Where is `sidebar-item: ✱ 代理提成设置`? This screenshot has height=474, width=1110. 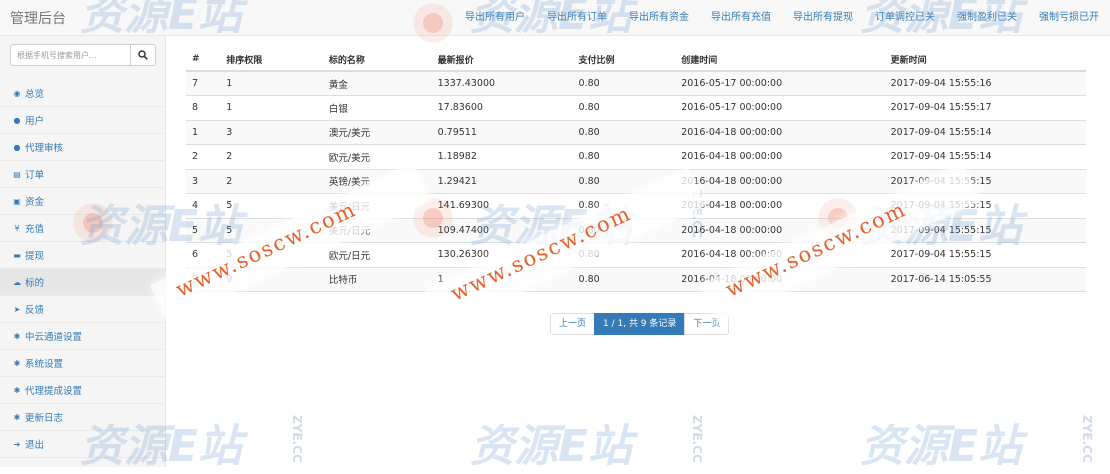
sidebar-item: ✱ 代理提成设置 is located at coordinates (82, 390).